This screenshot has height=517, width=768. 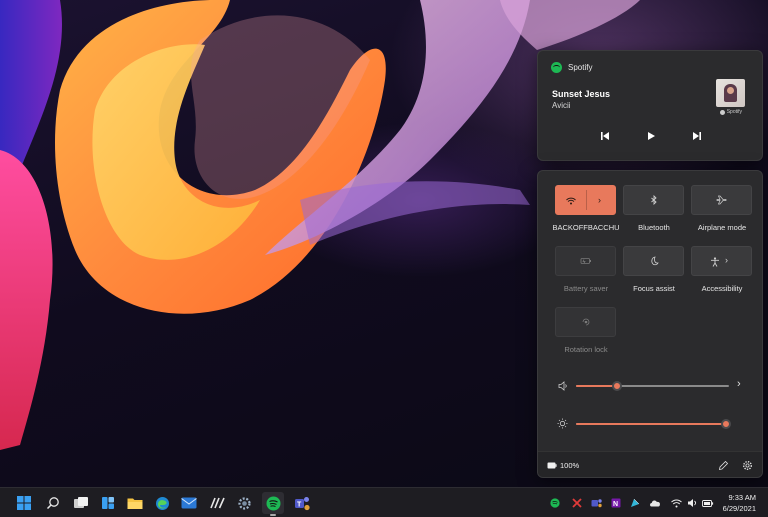 I want to click on start-button, so click(x=24, y=503).